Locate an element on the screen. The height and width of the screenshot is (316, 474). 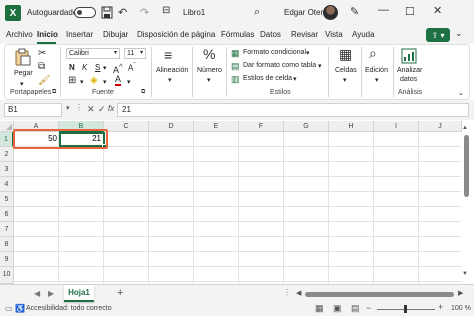
minimize-icon: — is located at coordinates (383, 10).